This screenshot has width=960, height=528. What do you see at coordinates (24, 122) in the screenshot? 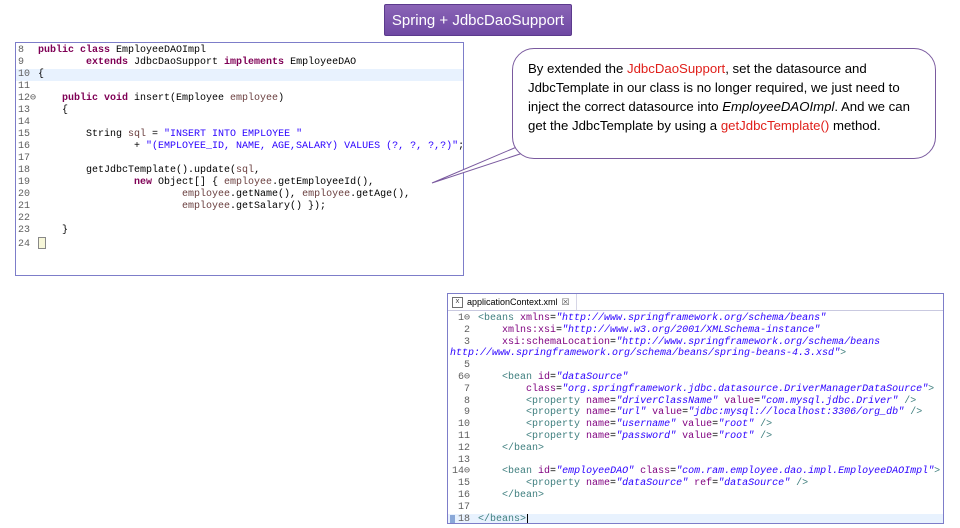
I see `line-number: 14` at bounding box center [24, 122].